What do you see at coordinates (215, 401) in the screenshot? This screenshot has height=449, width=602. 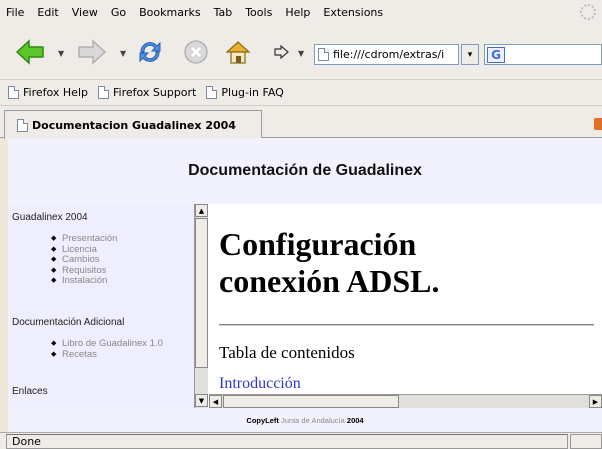 I see `scroll-left-icon: ◀` at bounding box center [215, 401].